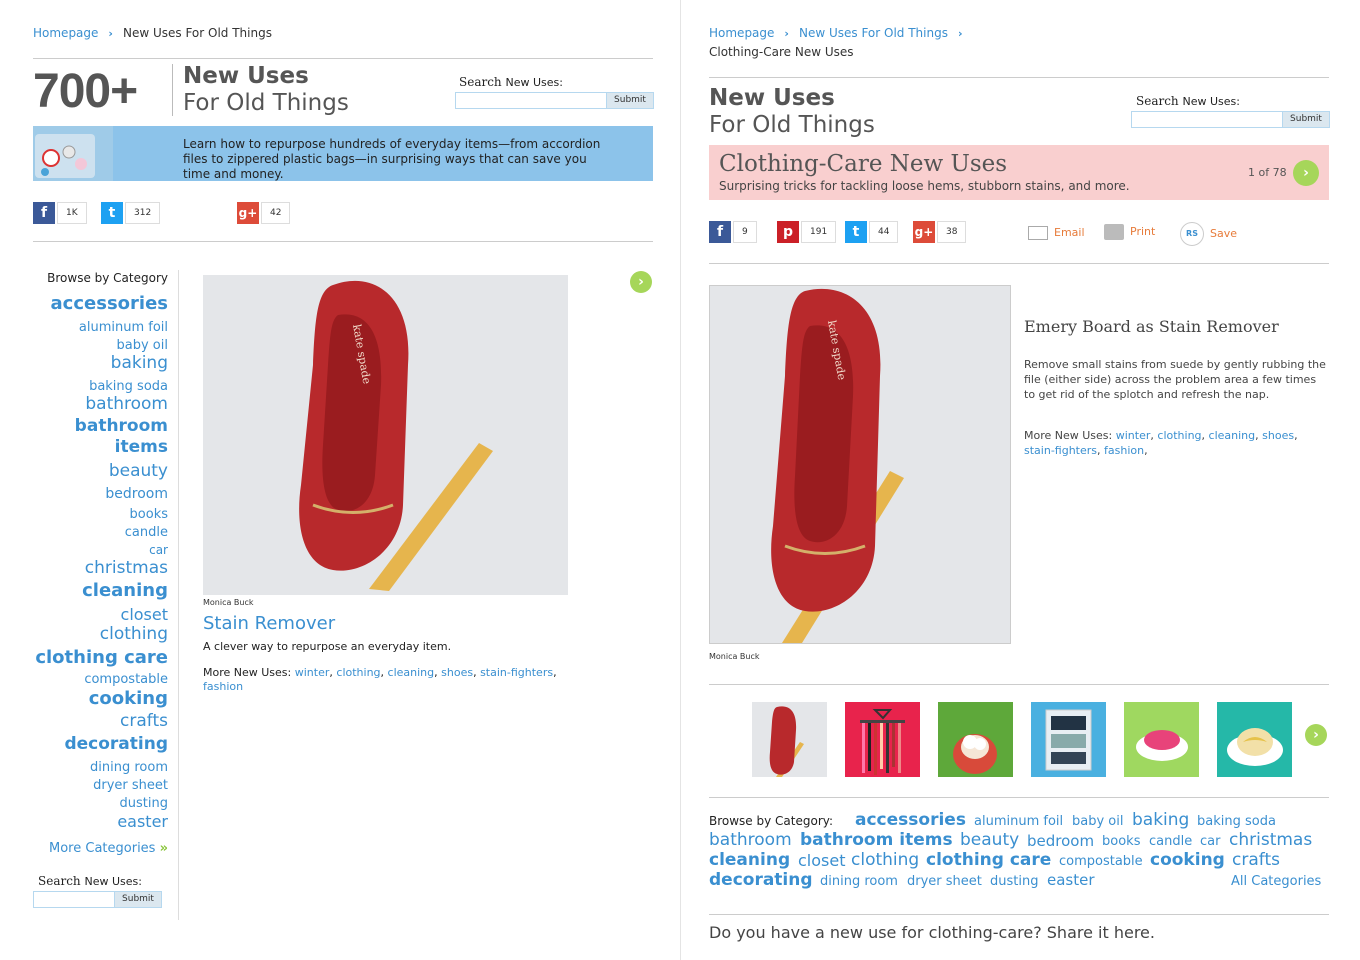 This screenshot has height=960, width=1360. Describe the element at coordinates (107, 278) in the screenshot. I see `browse-title: Browse by Category` at that location.